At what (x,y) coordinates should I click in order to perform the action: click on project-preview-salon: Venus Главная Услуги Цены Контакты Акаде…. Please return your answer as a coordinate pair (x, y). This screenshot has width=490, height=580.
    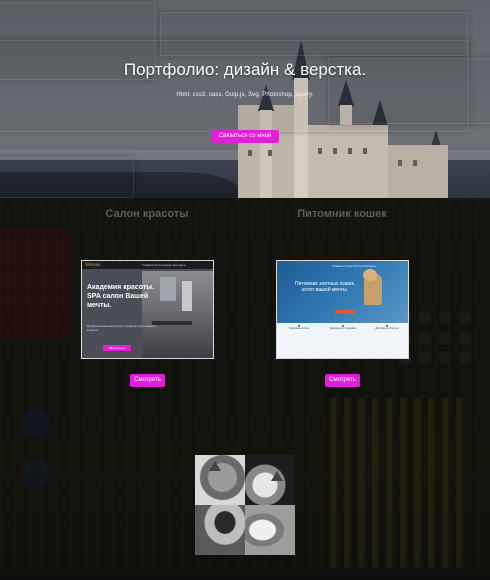
    Looking at the image, I should click on (147, 309).